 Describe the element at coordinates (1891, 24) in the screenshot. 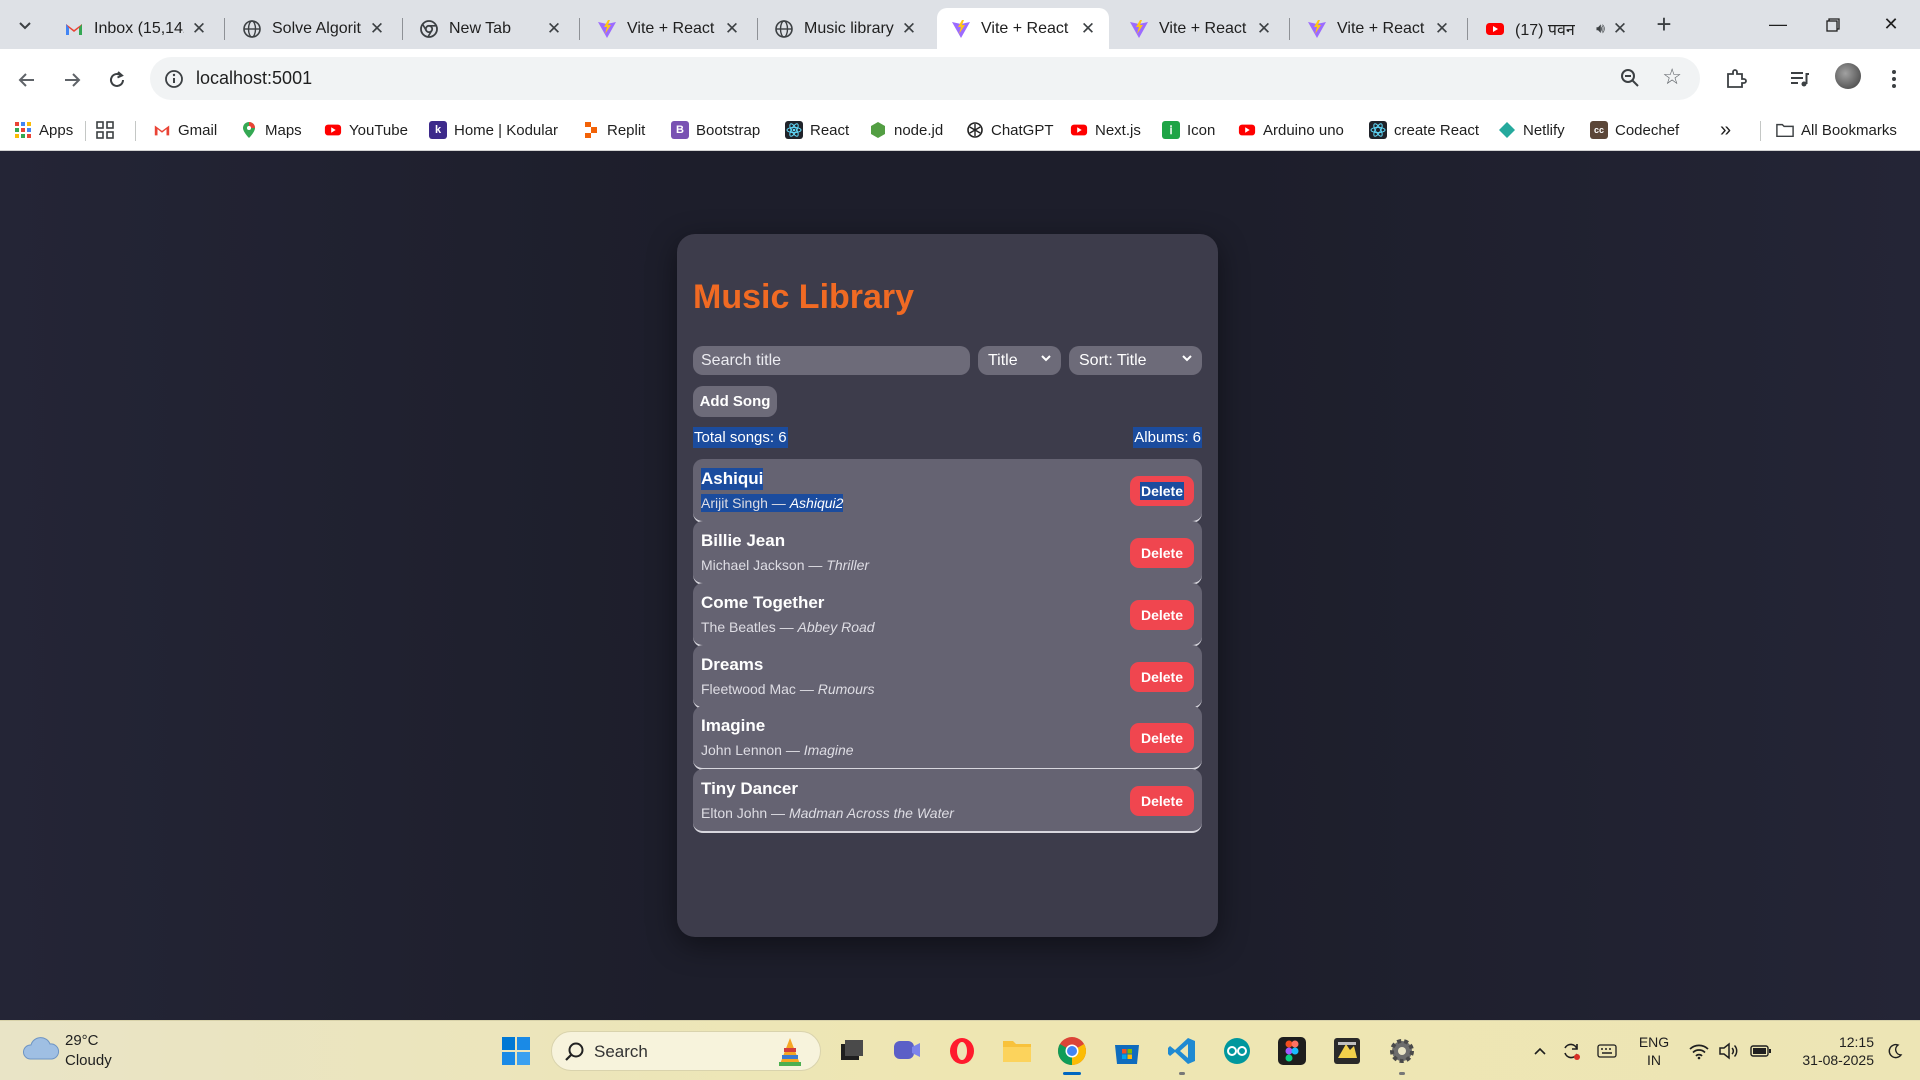

I see `close-window-icon: ✕` at that location.